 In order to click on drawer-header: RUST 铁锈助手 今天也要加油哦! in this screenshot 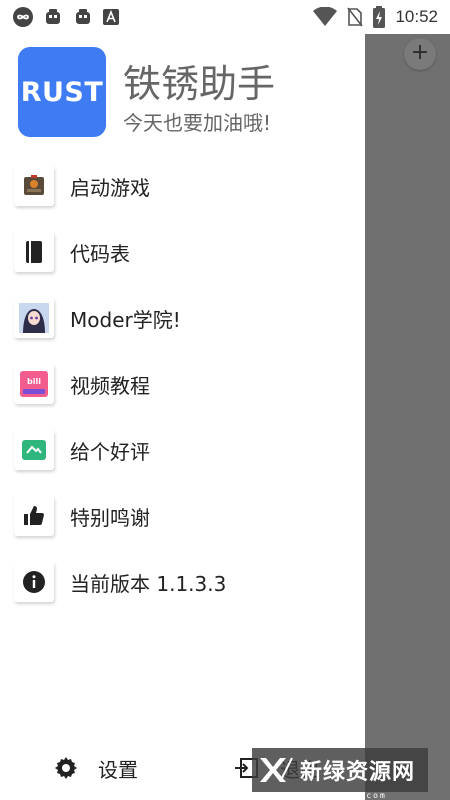, I will do `click(188, 92)`.